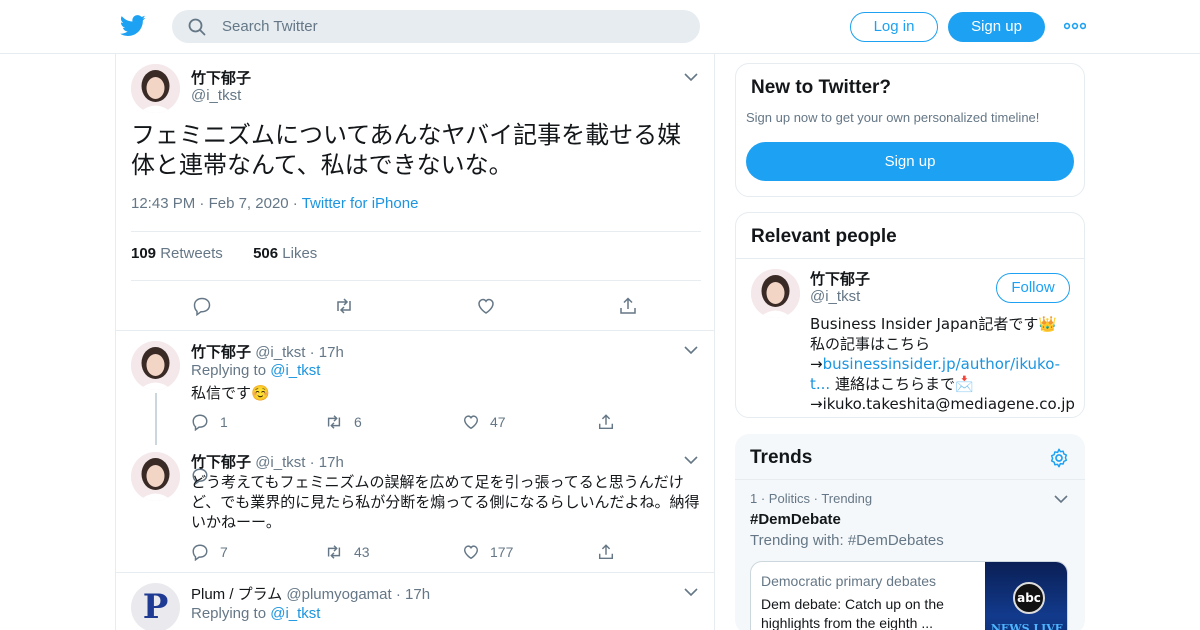 This screenshot has height=630, width=1200. I want to click on news-card-title: Democratic primary debates, so click(849, 581).